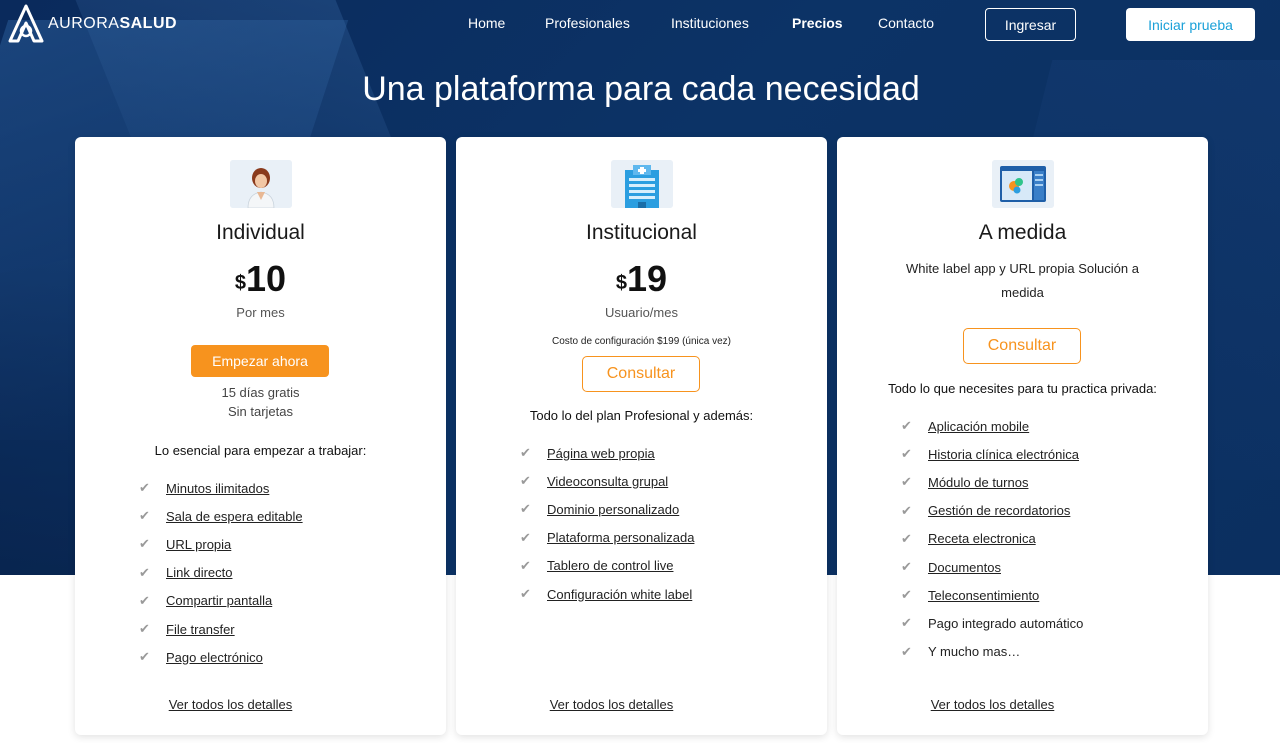 The image size is (1280, 743). Describe the element at coordinates (221, 544) in the screenshot. I see `list-item: ✔ URL propia` at that location.